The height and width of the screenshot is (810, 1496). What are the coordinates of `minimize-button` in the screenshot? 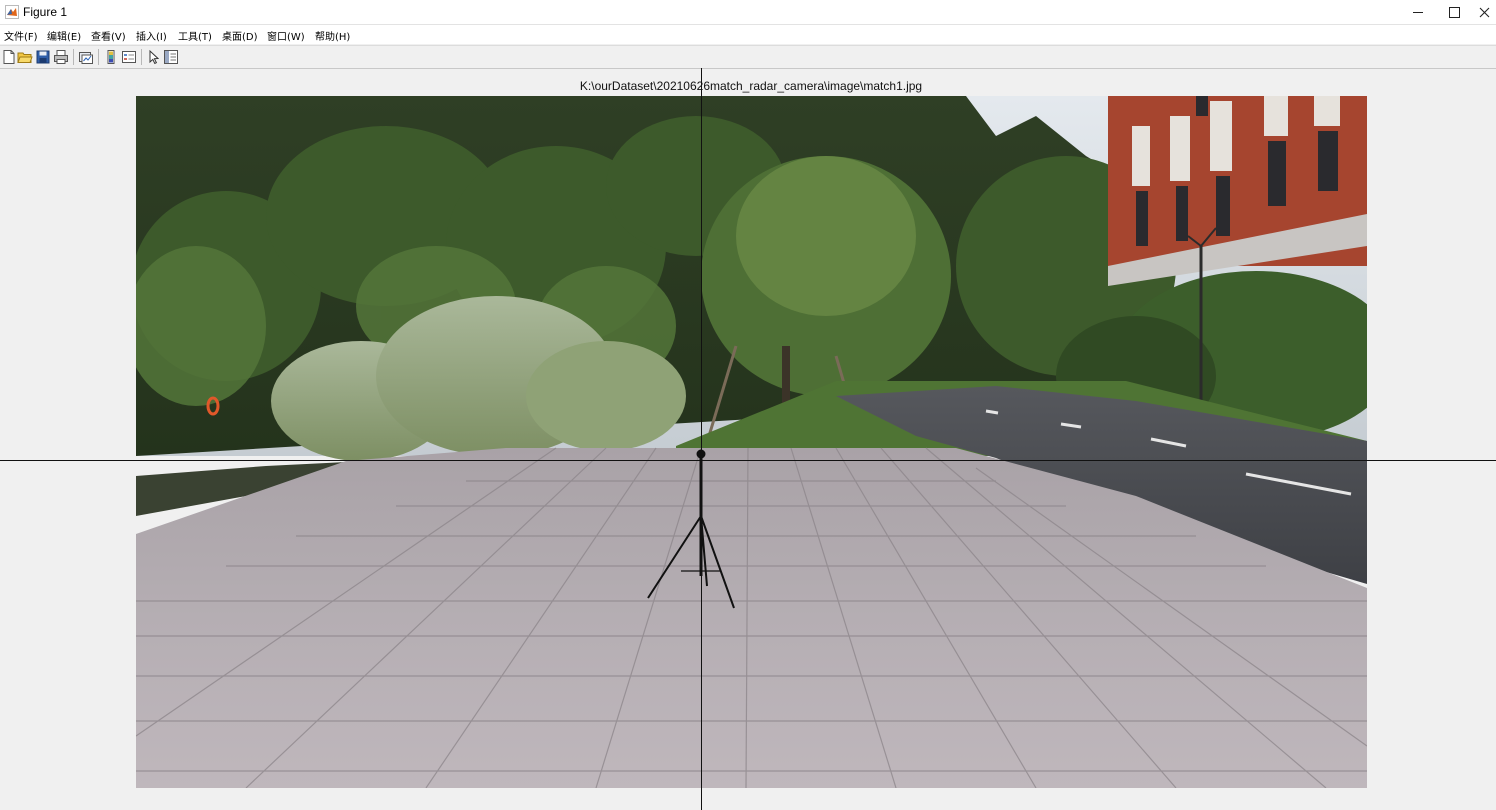 It's located at (1418, 12).